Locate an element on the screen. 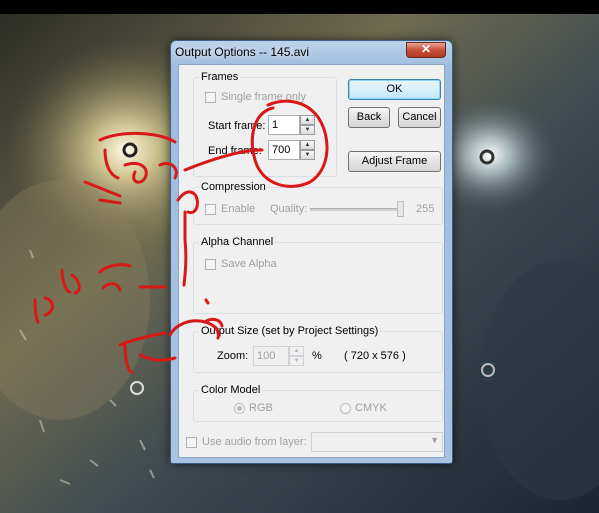 The image size is (599, 513). color-model-group-label: Color Model is located at coordinates (231, 390).